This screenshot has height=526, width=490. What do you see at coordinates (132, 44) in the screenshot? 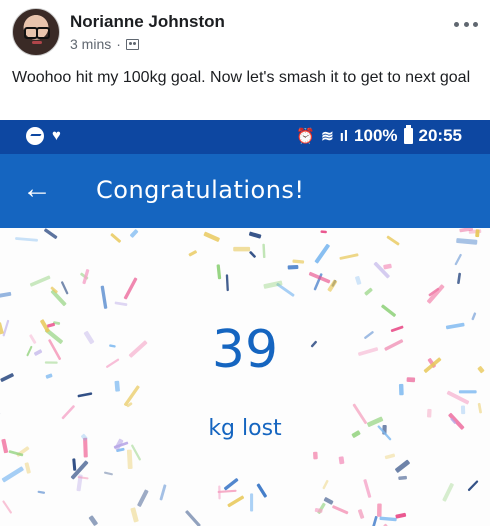
I see `group-icon` at bounding box center [132, 44].